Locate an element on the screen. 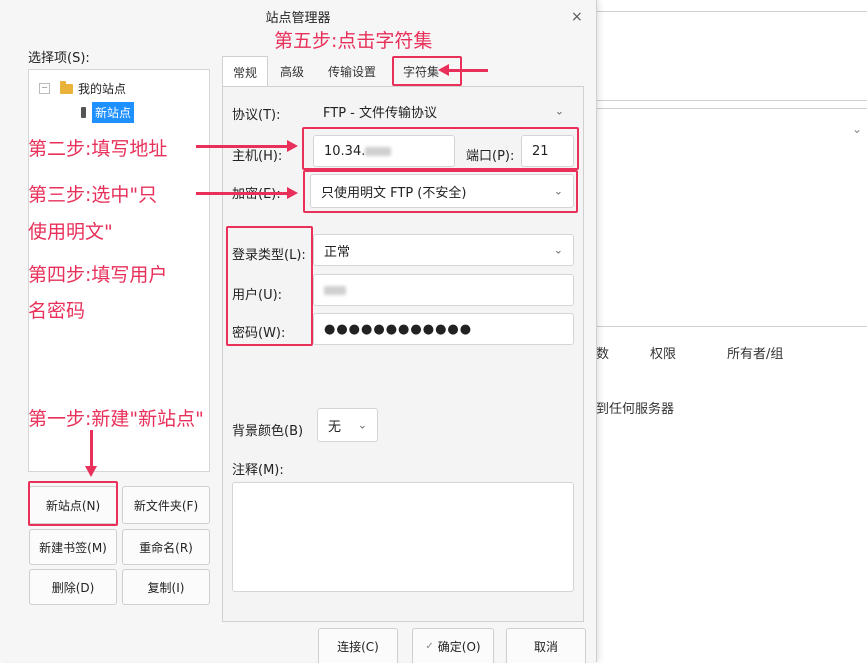 This screenshot has width=867, height=663. password-input: ●●●●●●●●●●●● is located at coordinates (443, 329).